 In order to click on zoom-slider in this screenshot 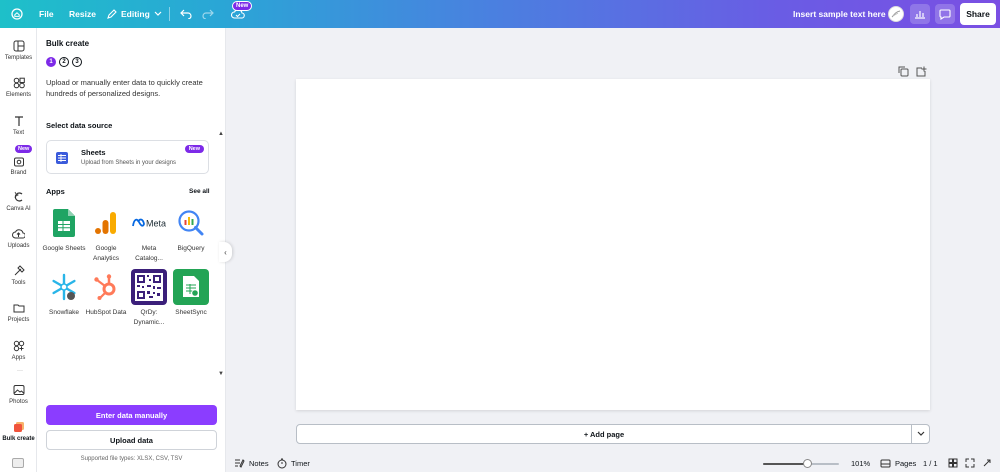, I will do `click(801, 464)`.